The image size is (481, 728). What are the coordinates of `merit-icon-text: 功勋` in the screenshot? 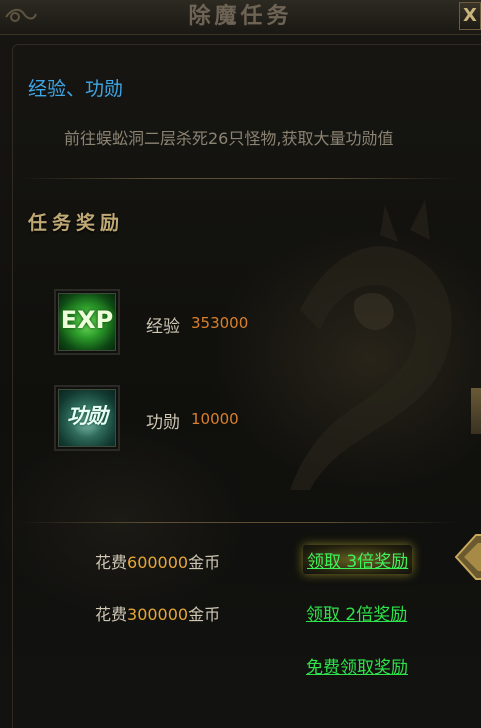 It's located at (87, 415).